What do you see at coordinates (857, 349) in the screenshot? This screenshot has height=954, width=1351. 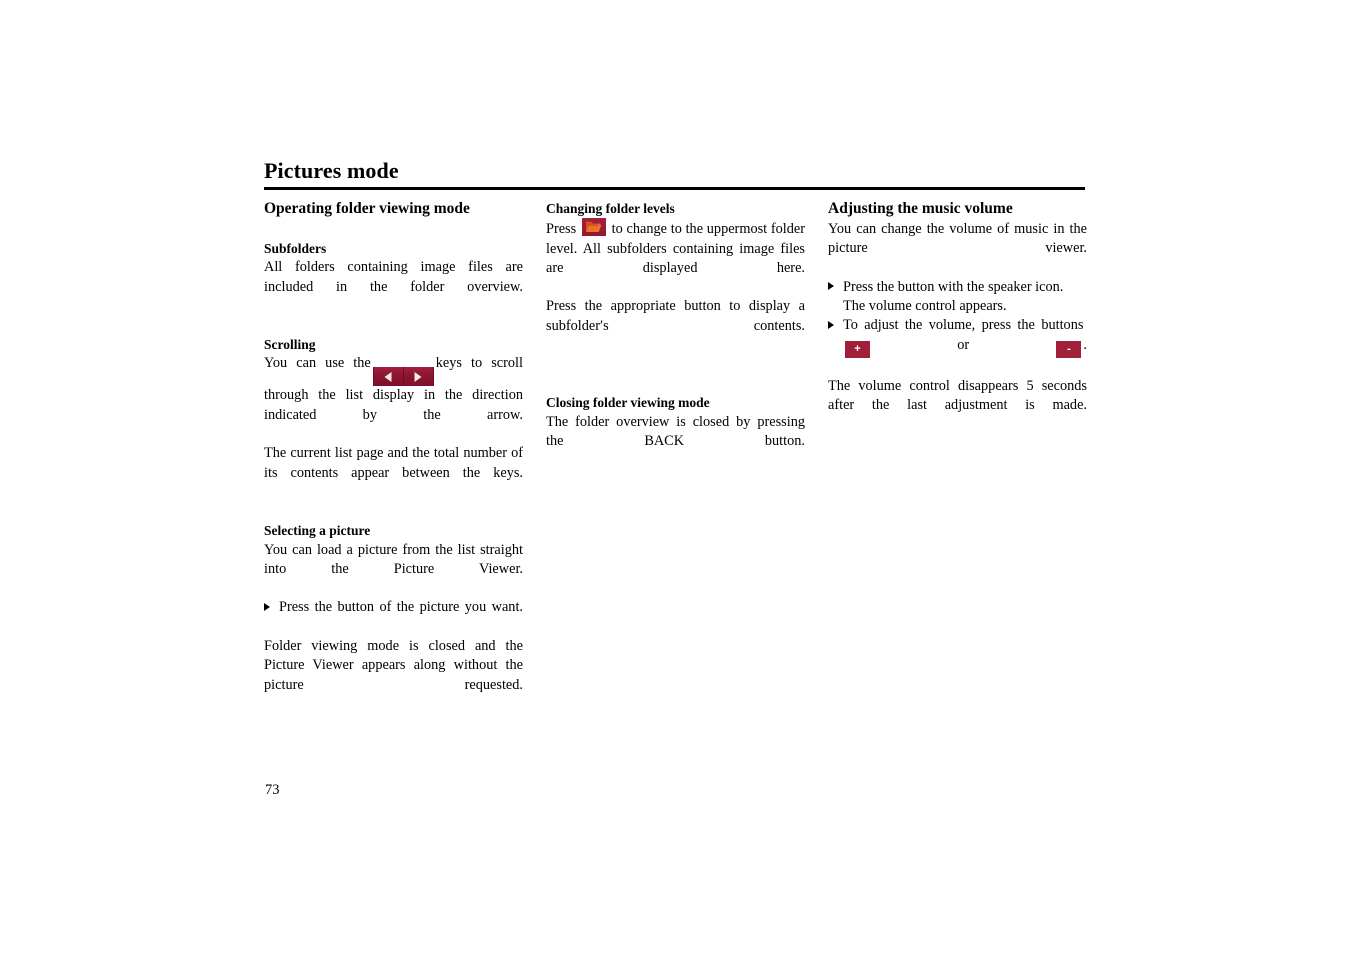 I see `volume-plus-key-icon: +` at bounding box center [857, 349].